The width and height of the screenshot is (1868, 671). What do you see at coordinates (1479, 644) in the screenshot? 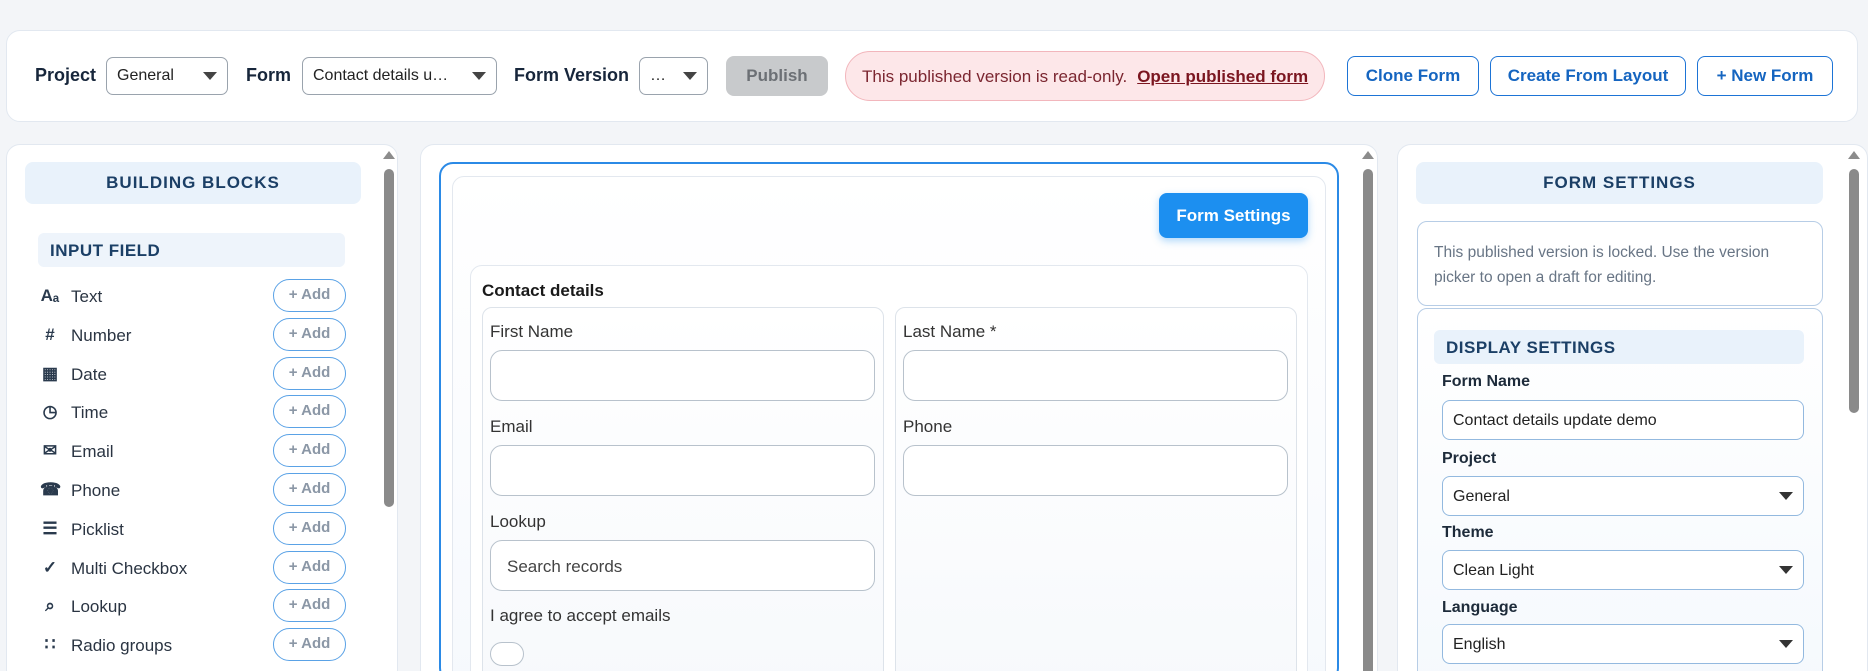
I see `language-value: English` at bounding box center [1479, 644].